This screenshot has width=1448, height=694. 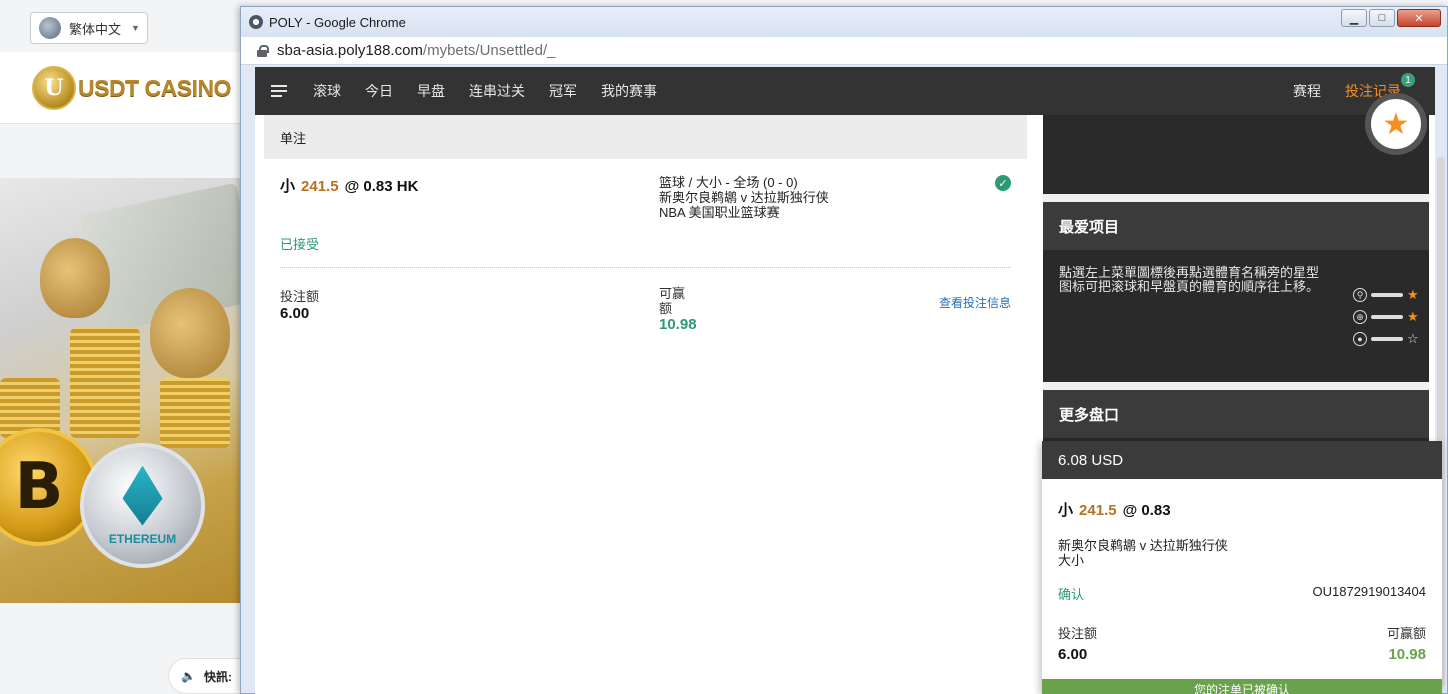 I want to click on ticket-stake-label: 投注额, so click(x=1078, y=633).